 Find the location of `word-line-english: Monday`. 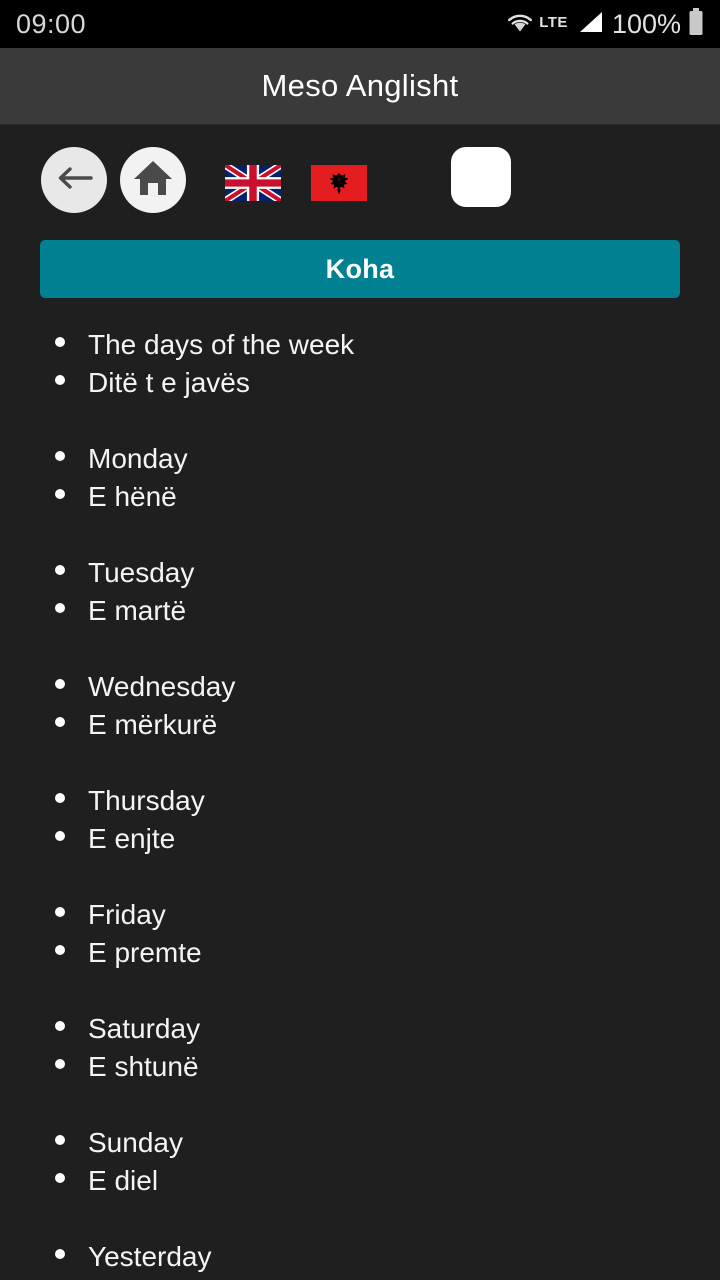

word-line-english: Monday is located at coordinates (367, 459).